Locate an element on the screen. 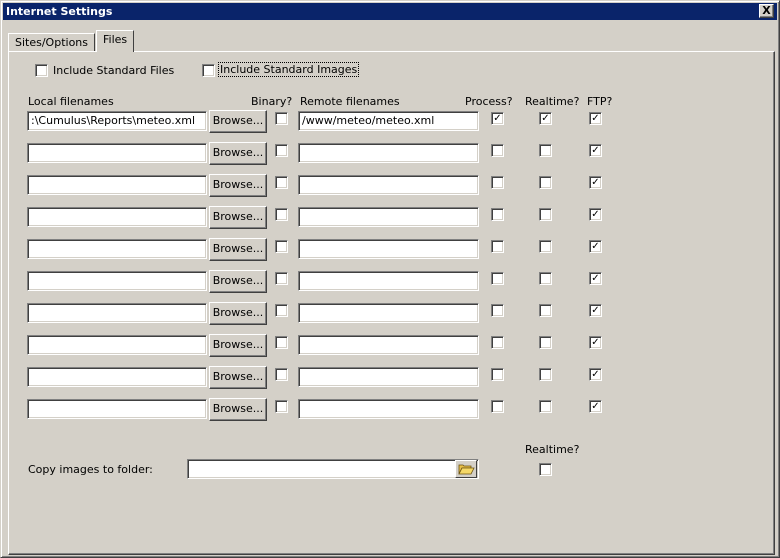 This screenshot has width=780, height=558. title-bar: Internet Settings X is located at coordinates (390, 11).